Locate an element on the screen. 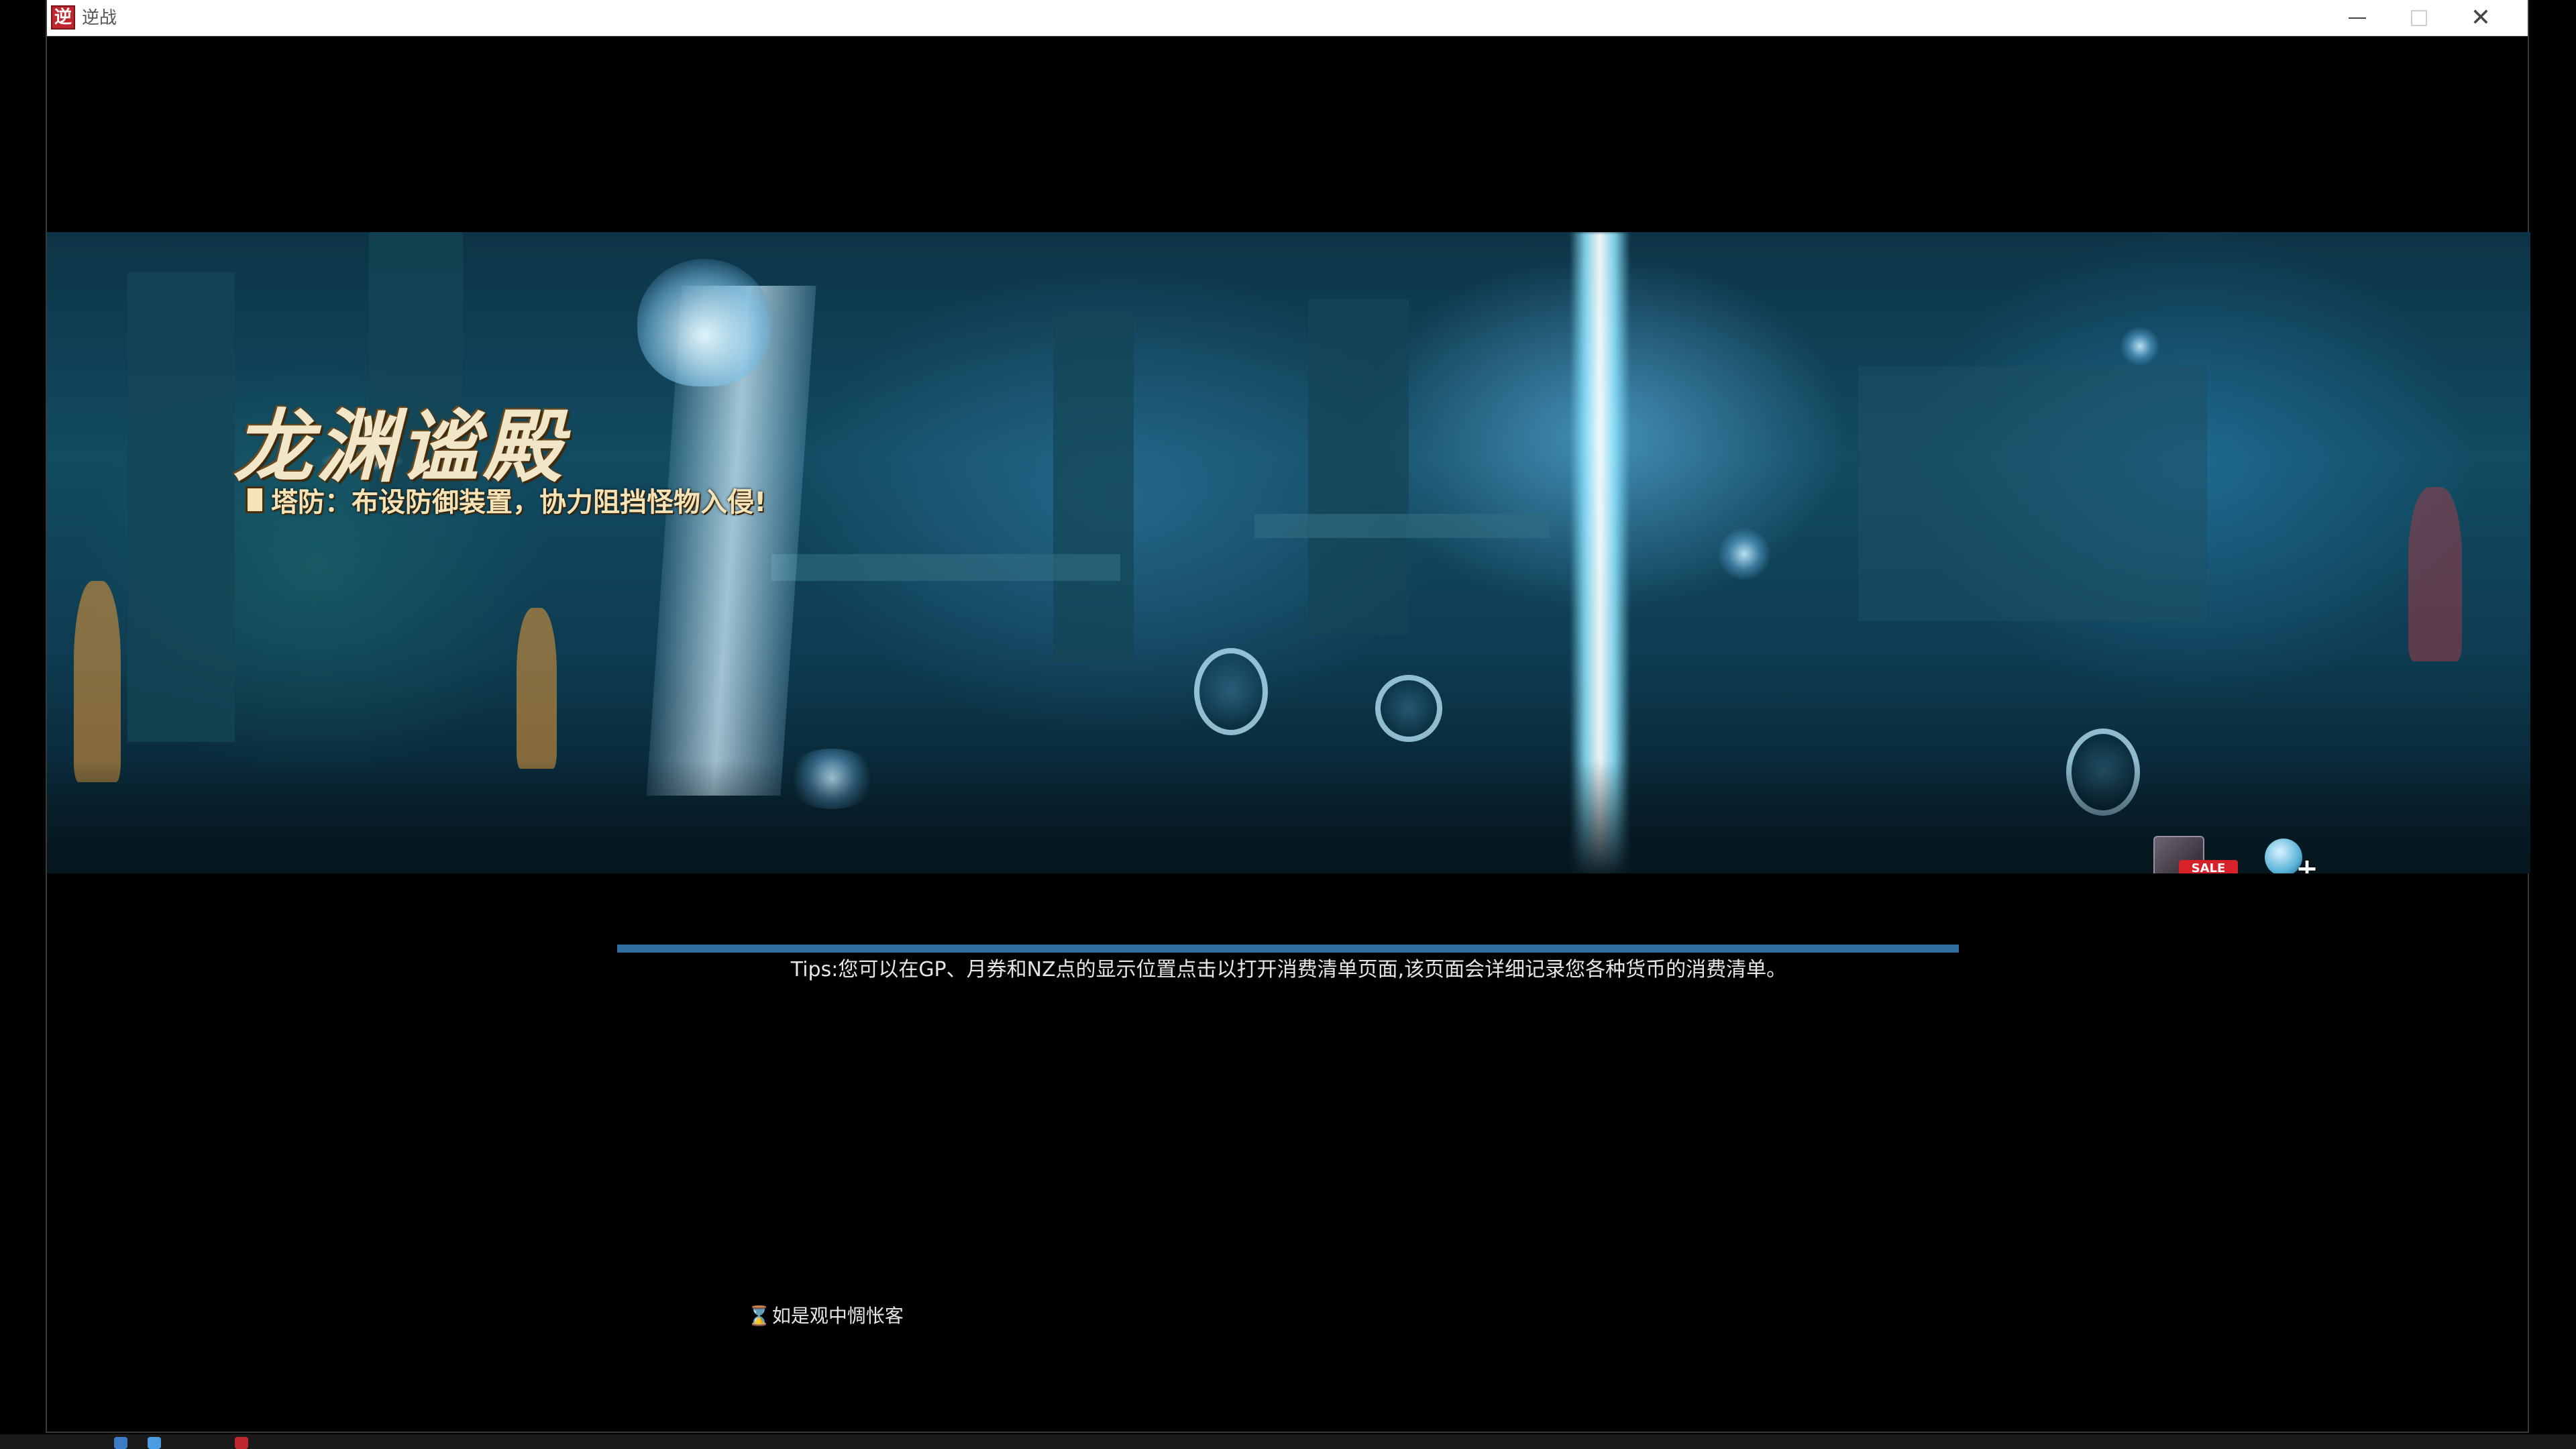 This screenshot has height=1449, width=2576. sale-tag: SALE is located at coordinates (2208, 866).